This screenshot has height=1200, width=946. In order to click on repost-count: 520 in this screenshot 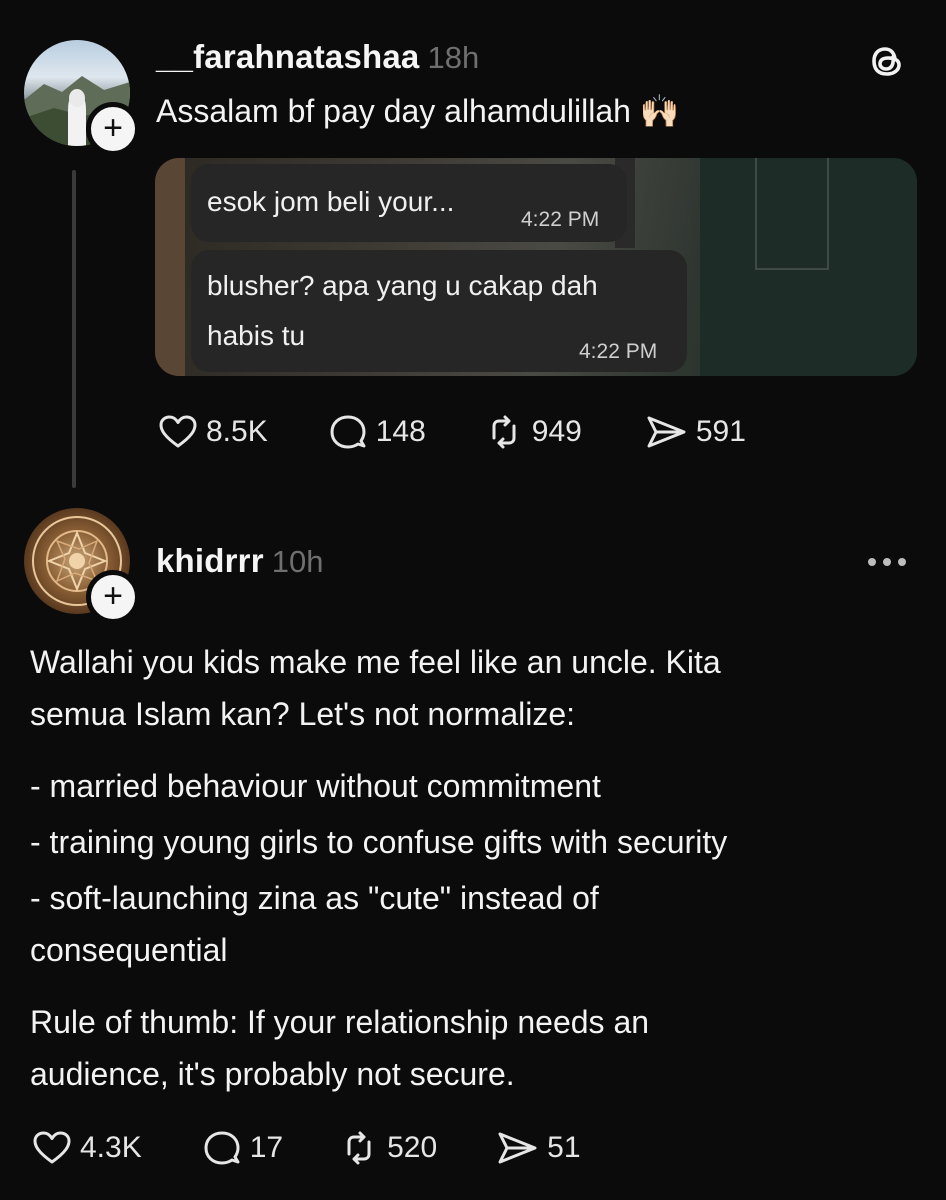, I will do `click(412, 1147)`.